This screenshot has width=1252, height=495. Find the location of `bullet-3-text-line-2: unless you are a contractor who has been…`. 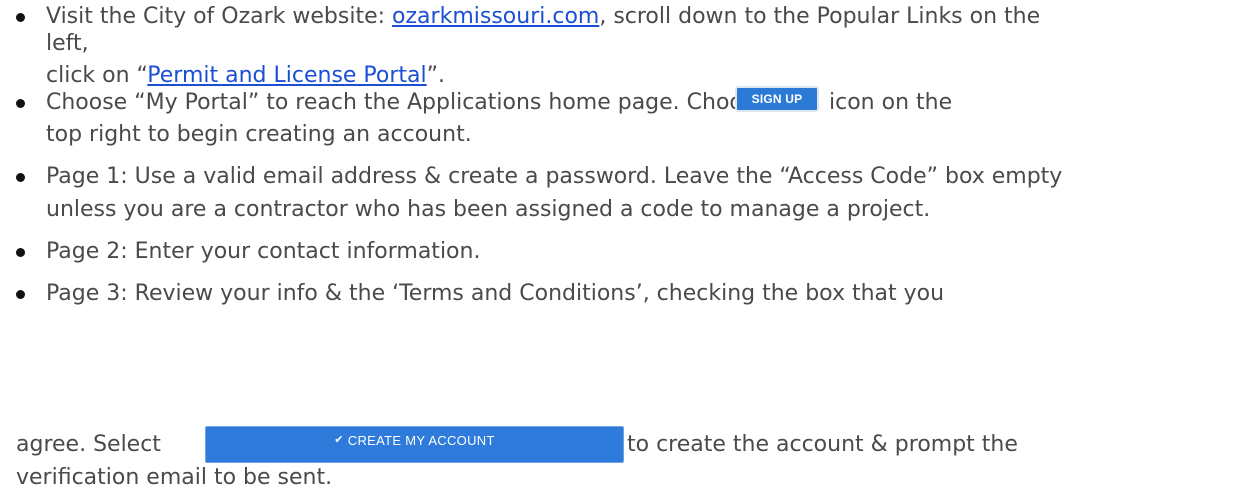

bullet-3-text-line-2: unless you are a contractor who has been… is located at coordinates (488, 209).